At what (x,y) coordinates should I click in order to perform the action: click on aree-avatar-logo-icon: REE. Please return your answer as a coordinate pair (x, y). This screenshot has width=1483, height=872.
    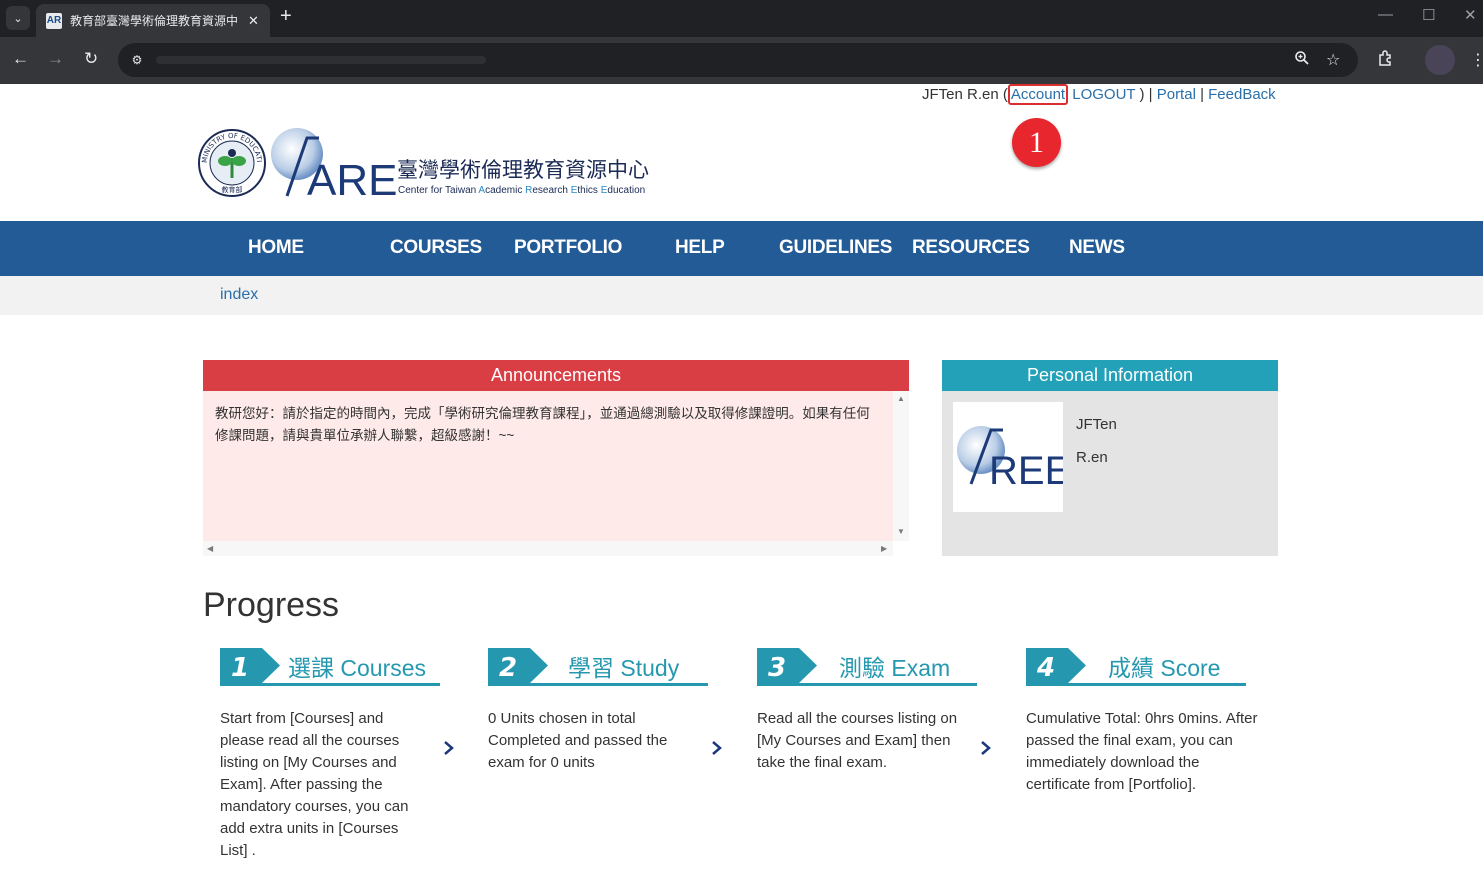
    Looking at the image, I should click on (1014, 459).